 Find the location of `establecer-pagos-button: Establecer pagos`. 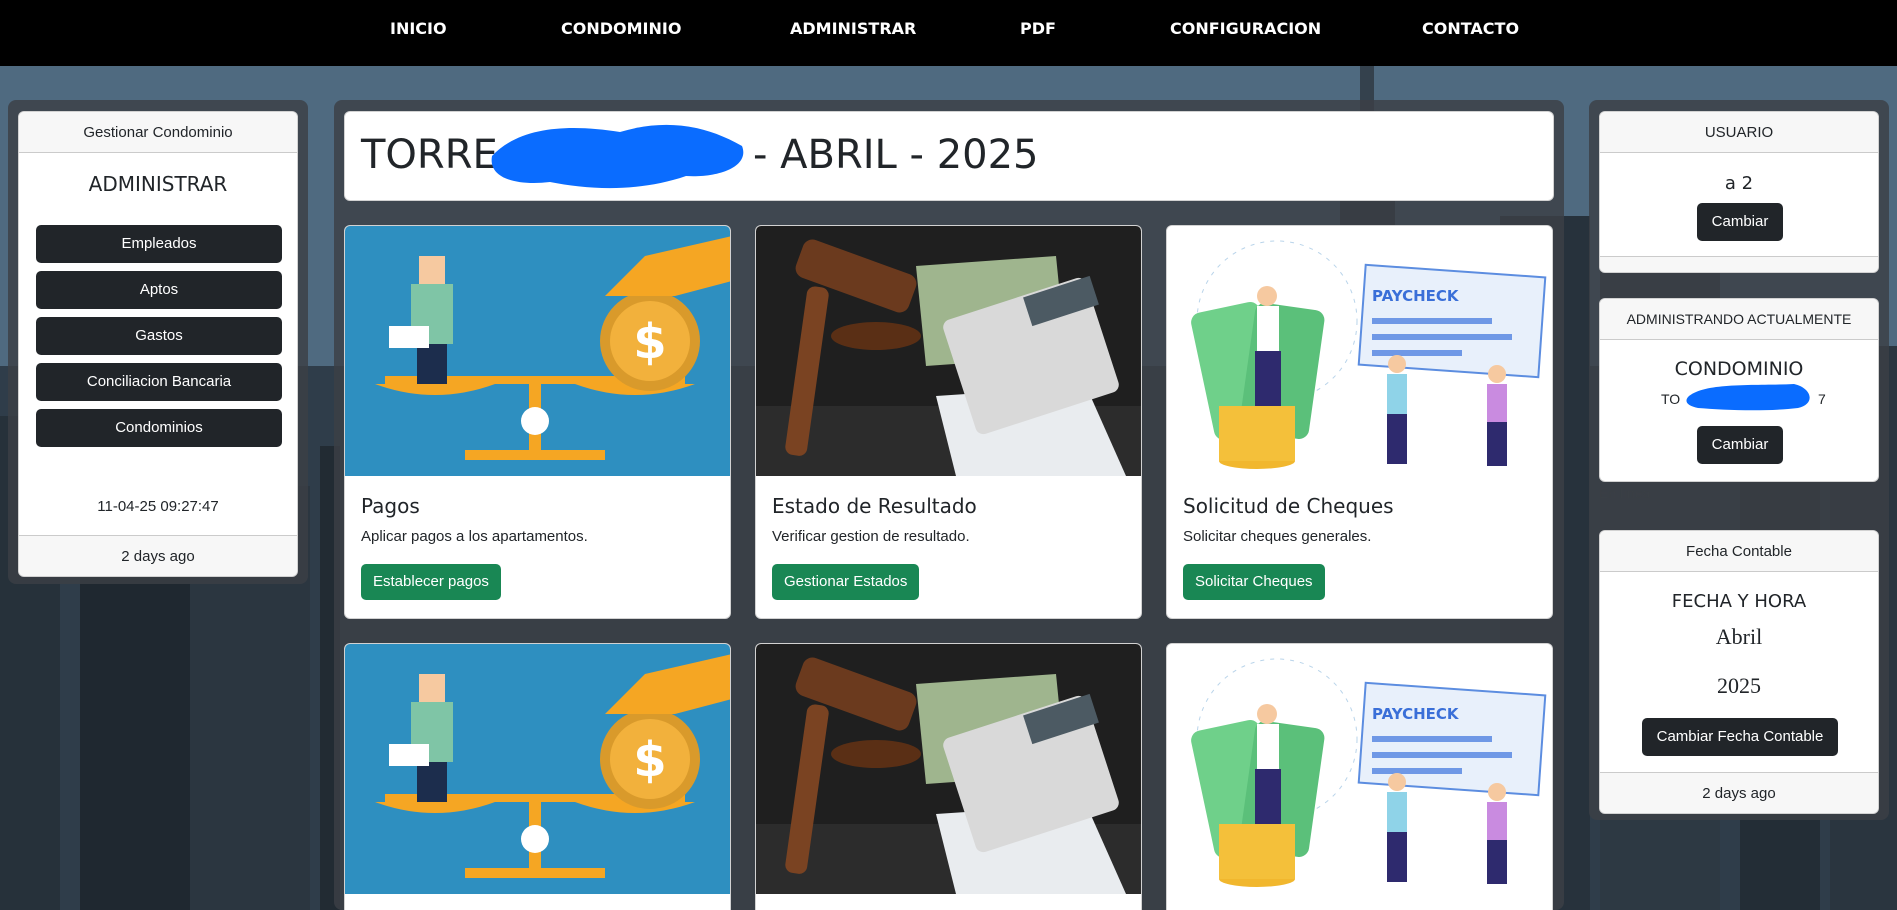

establecer-pagos-button: Establecer pagos is located at coordinates (431, 582).